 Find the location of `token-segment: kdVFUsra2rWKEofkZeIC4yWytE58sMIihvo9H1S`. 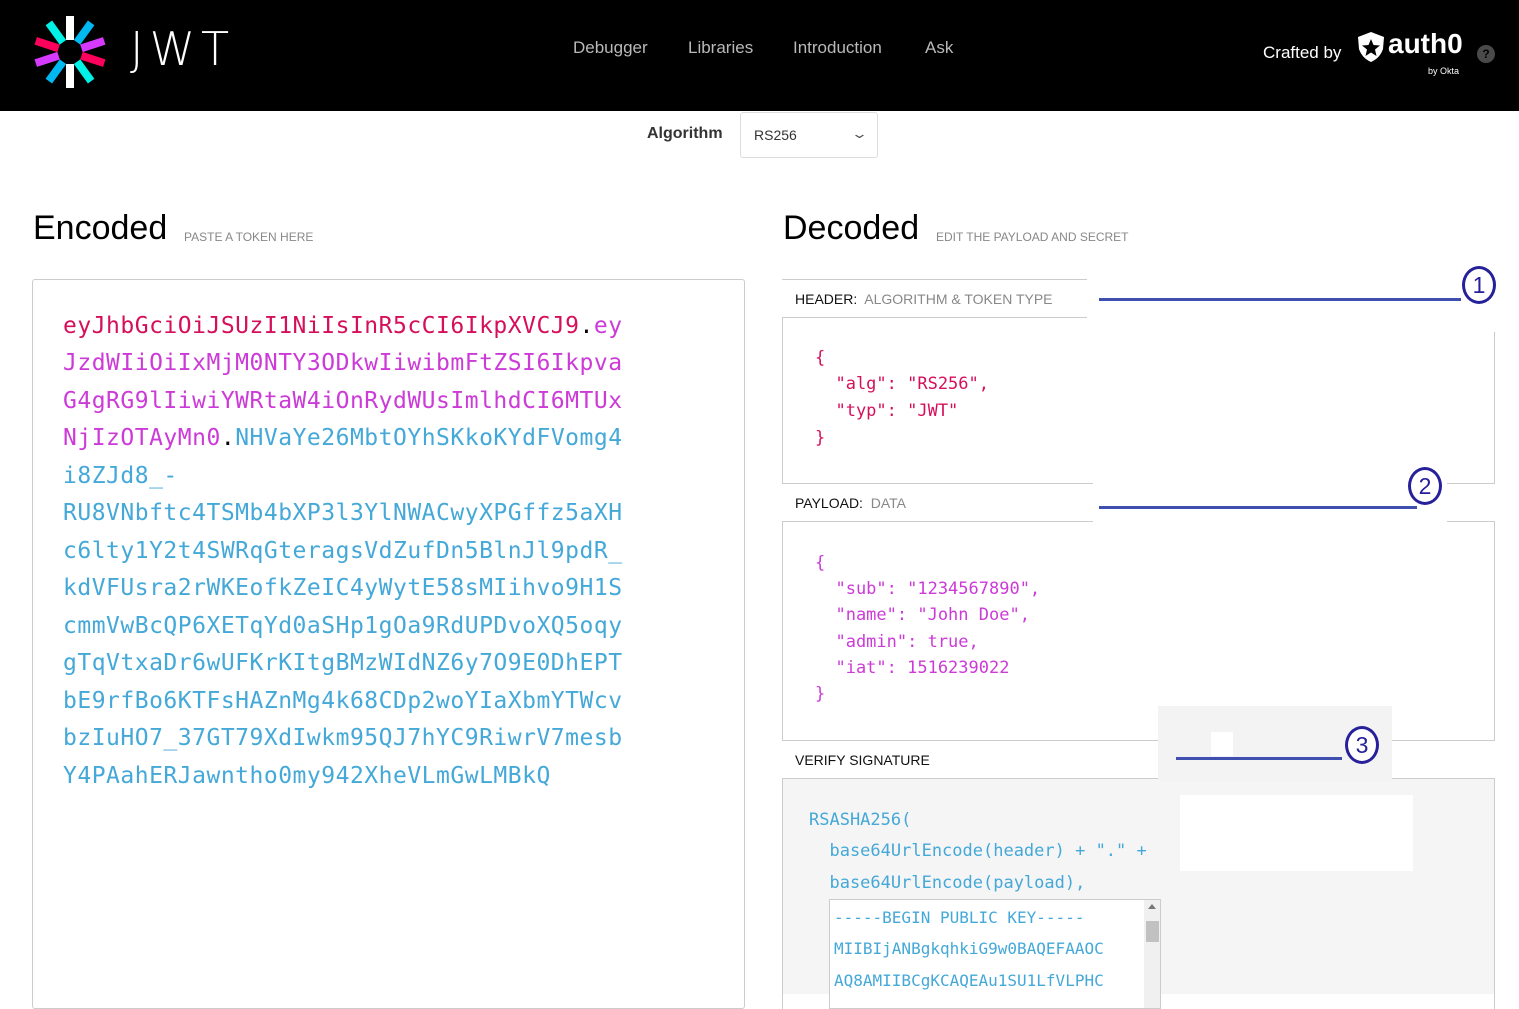

token-segment: kdVFUsra2rWKEofkZeIC4yWytE58sMIihvo9H1S is located at coordinates (343, 588).